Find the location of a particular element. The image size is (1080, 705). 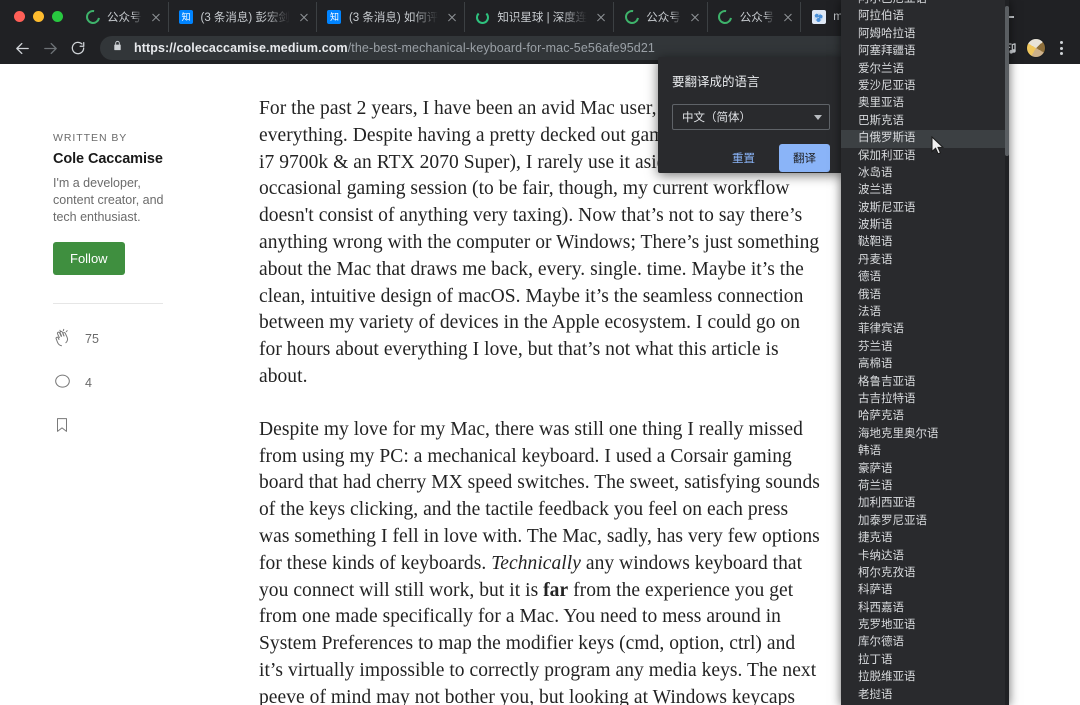

forward-button is located at coordinates (50, 48).